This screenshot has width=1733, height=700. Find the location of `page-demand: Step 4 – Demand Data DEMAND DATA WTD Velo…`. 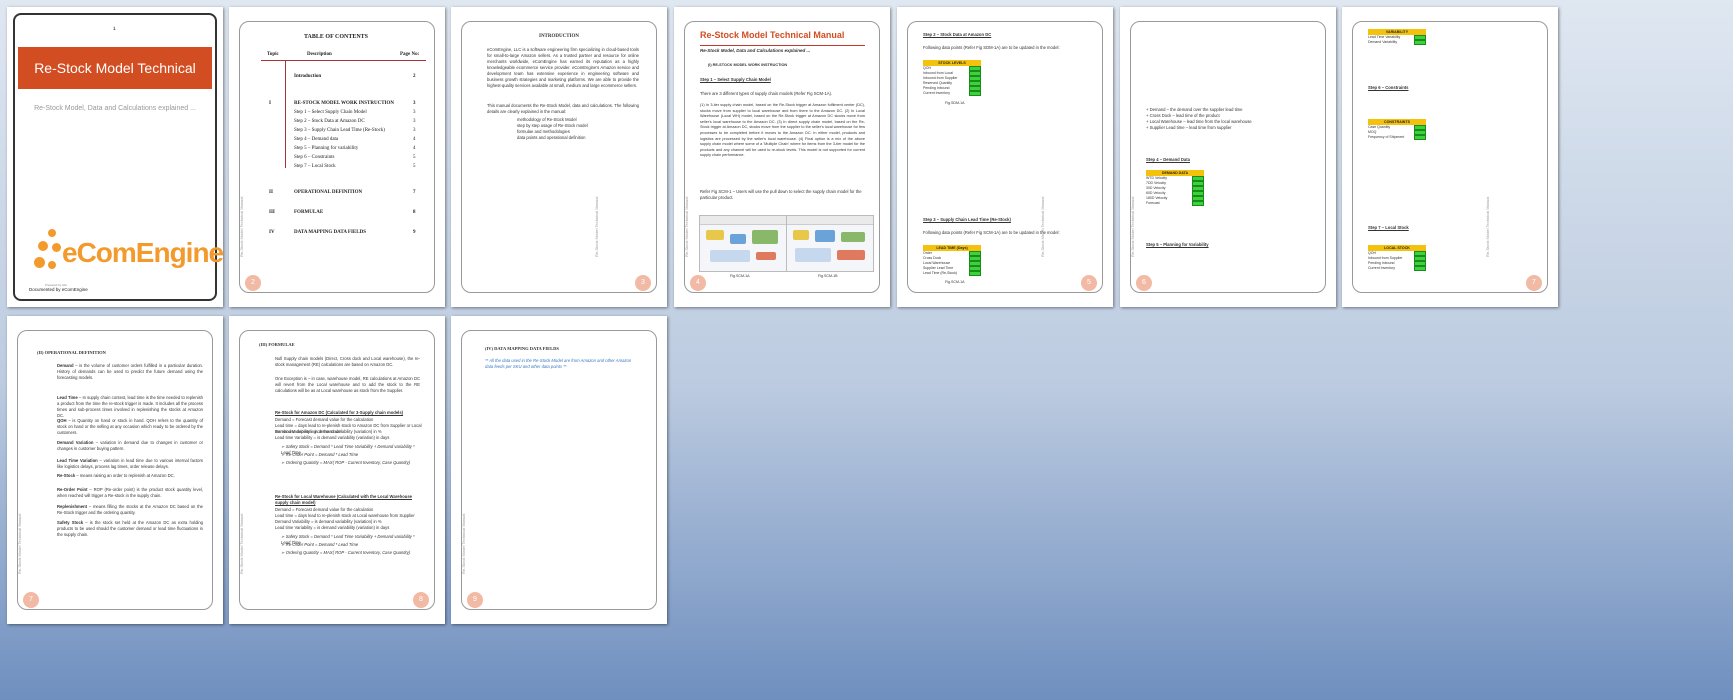

page-demand: Step 4 – Demand Data DEMAND DATA WTD Velo… is located at coordinates (1228, 157).